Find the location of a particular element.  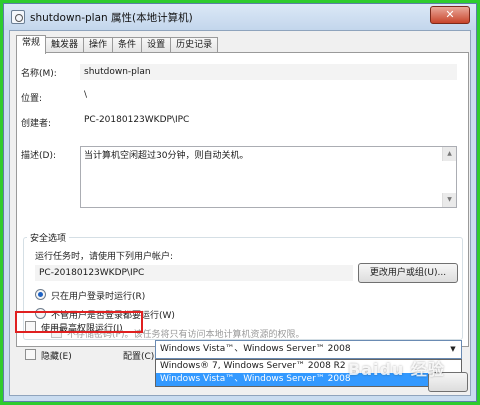

tab-general: 常规 is located at coordinates (31, 44).